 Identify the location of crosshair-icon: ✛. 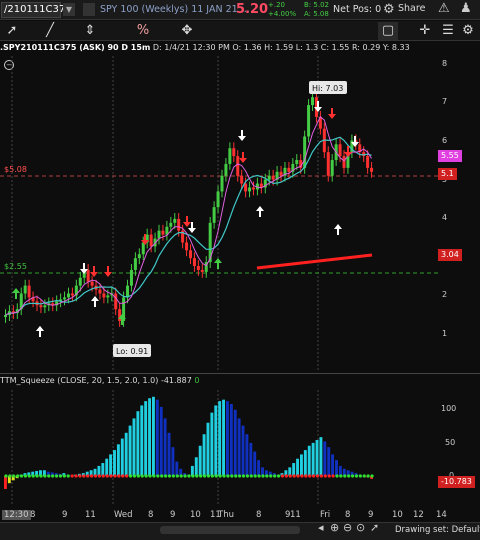
(425, 31).